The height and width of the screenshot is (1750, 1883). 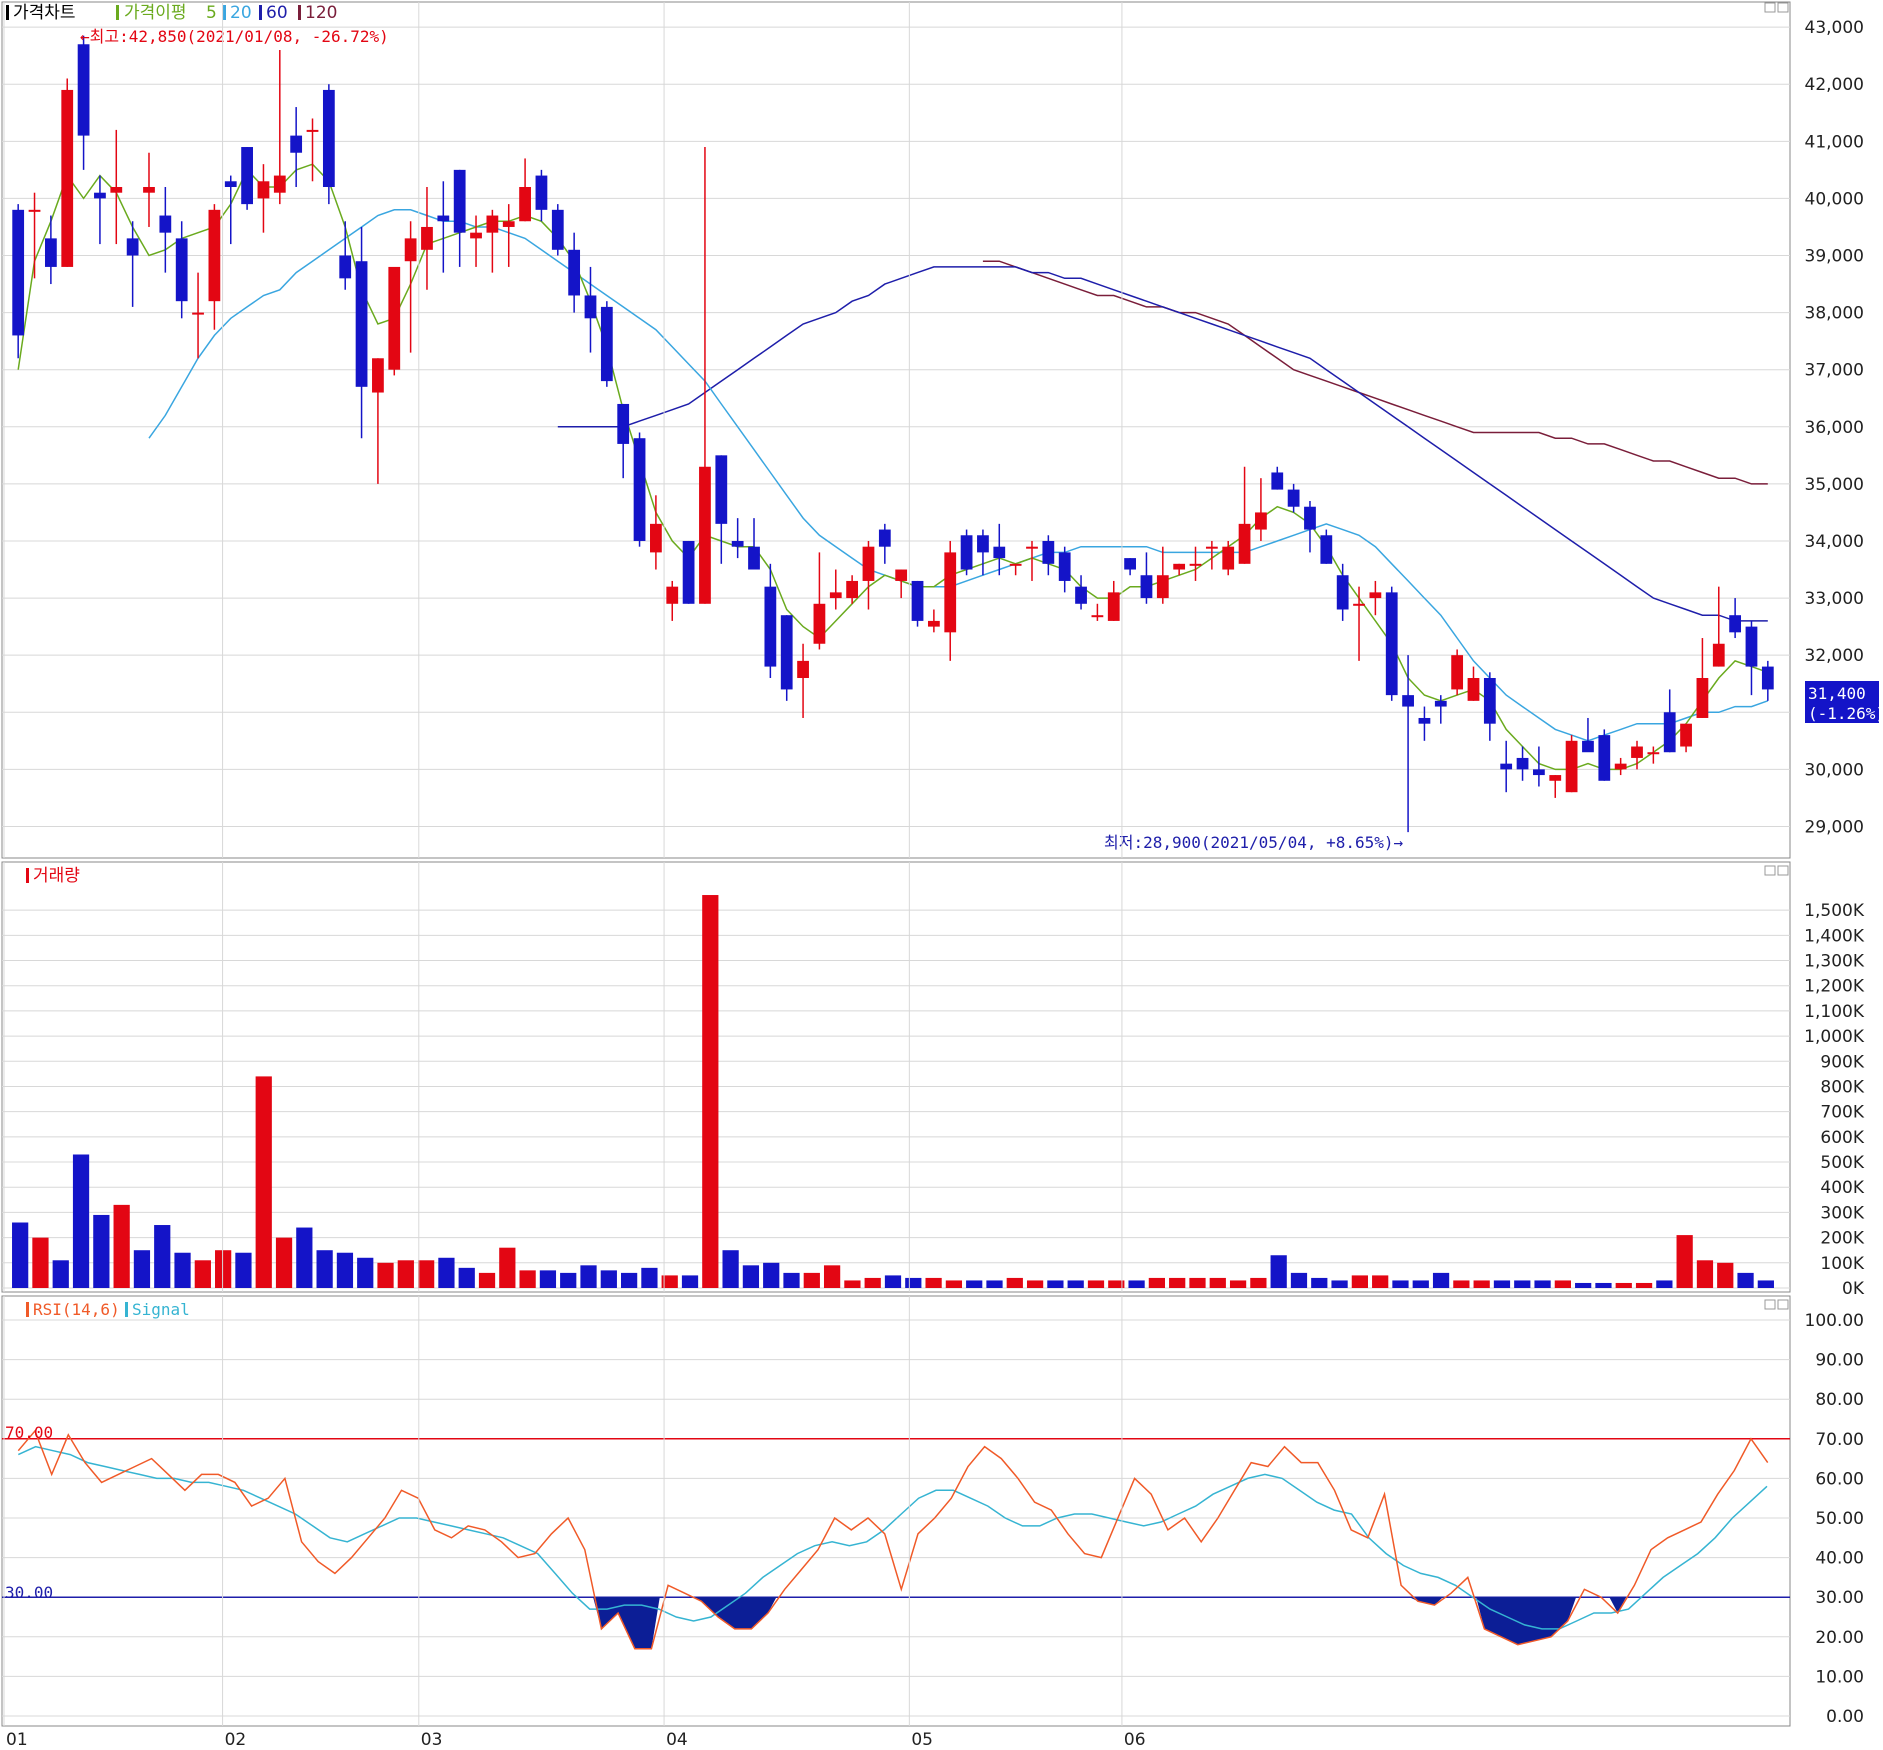 I want to click on y-tick-label: 40.00, so click(x=1839, y=1559).